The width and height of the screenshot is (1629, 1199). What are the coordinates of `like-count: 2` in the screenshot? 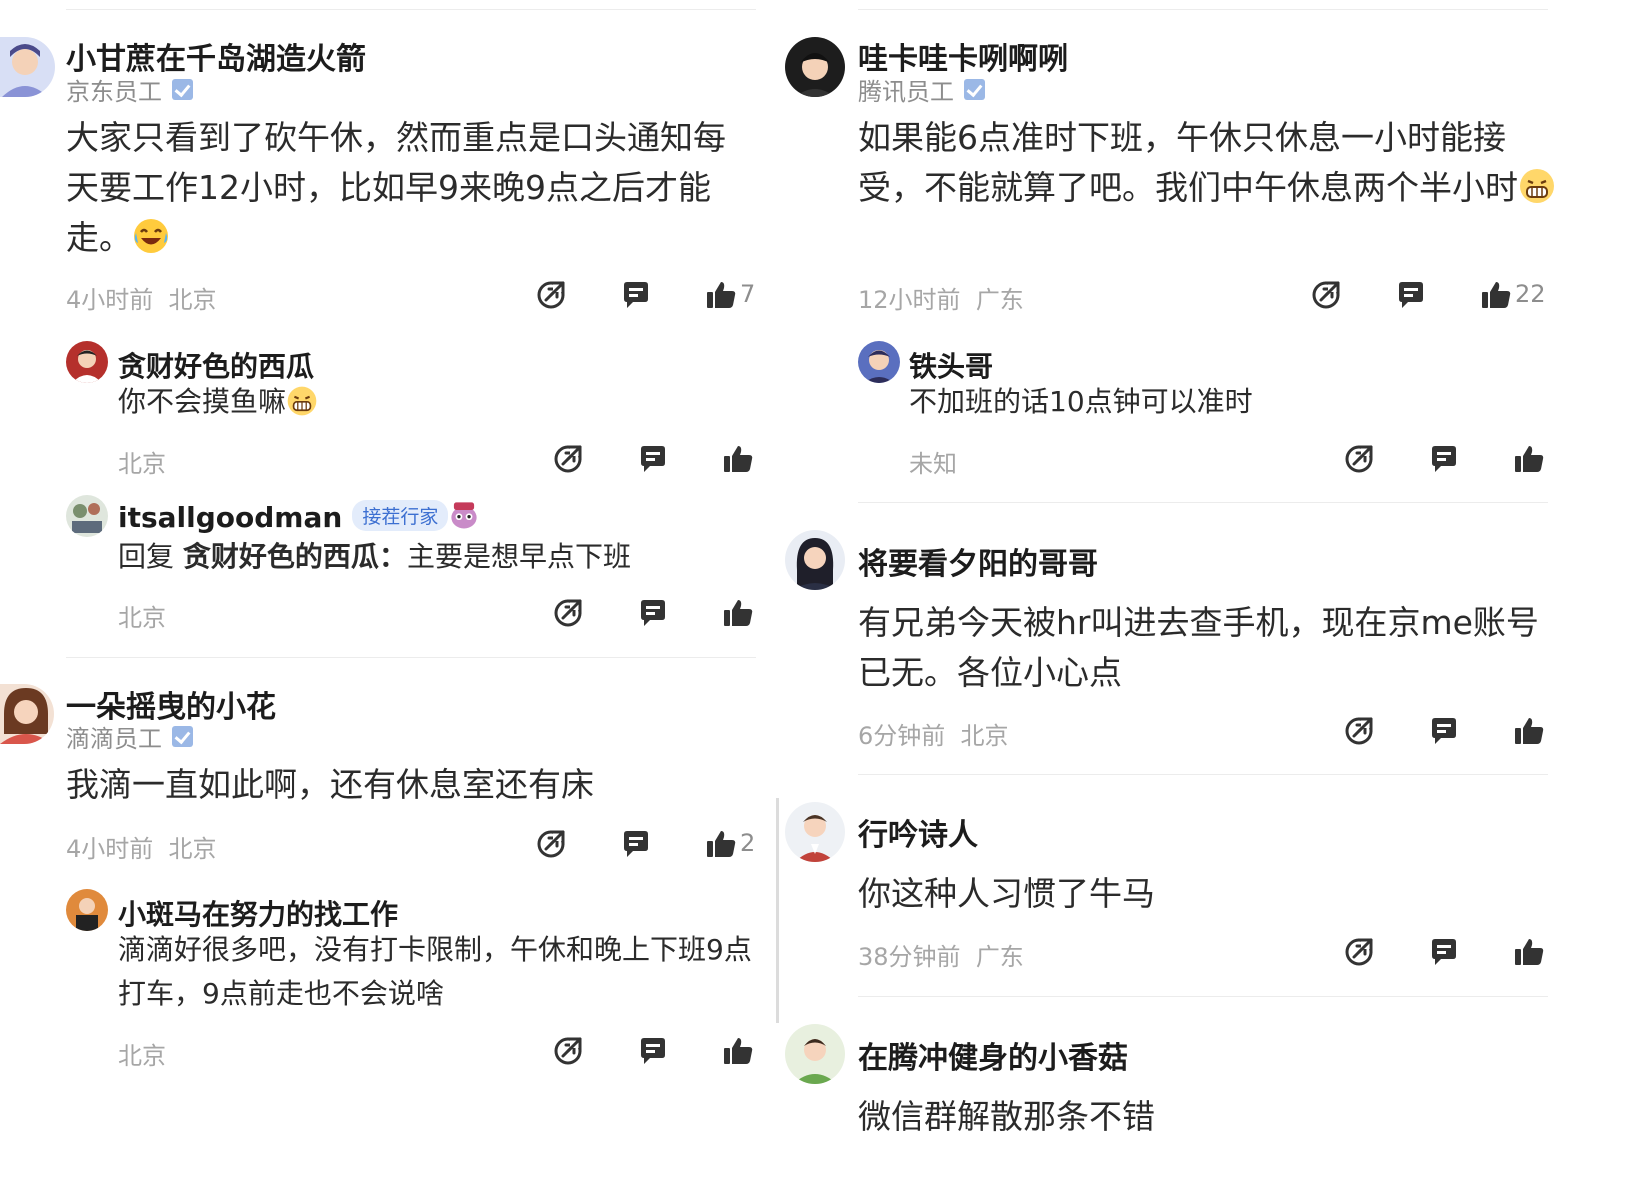 It's located at (748, 843).